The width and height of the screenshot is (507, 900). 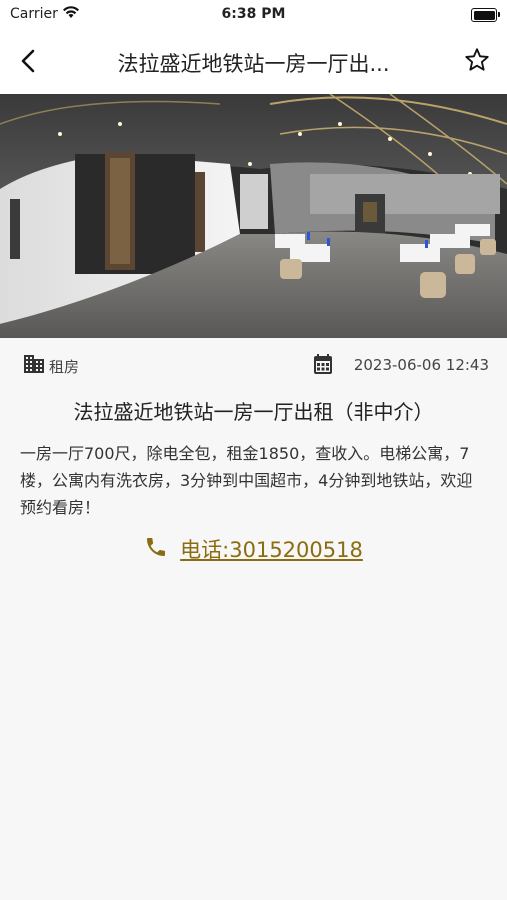 What do you see at coordinates (253, 365) in the screenshot?
I see `listing-meta: 租房 2023-06-06 12:43` at bounding box center [253, 365].